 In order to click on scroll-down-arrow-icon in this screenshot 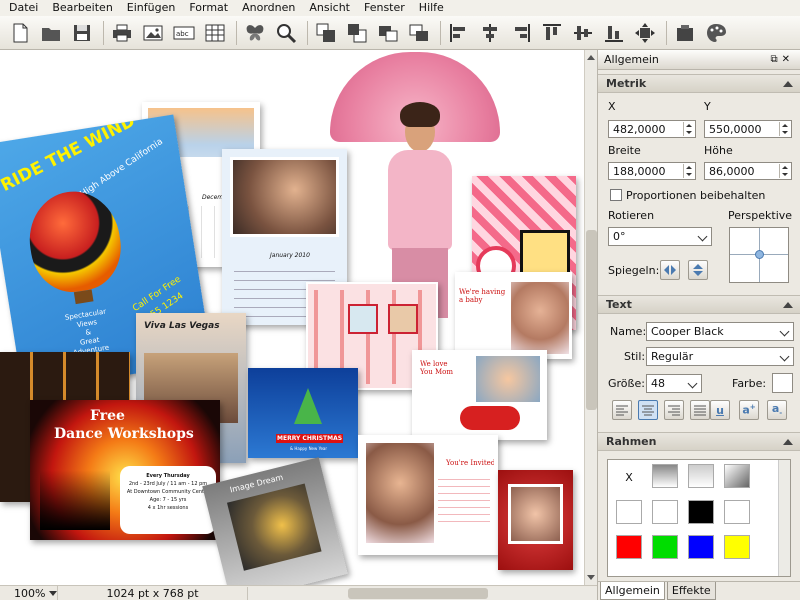, I will do `click(591, 577)`.